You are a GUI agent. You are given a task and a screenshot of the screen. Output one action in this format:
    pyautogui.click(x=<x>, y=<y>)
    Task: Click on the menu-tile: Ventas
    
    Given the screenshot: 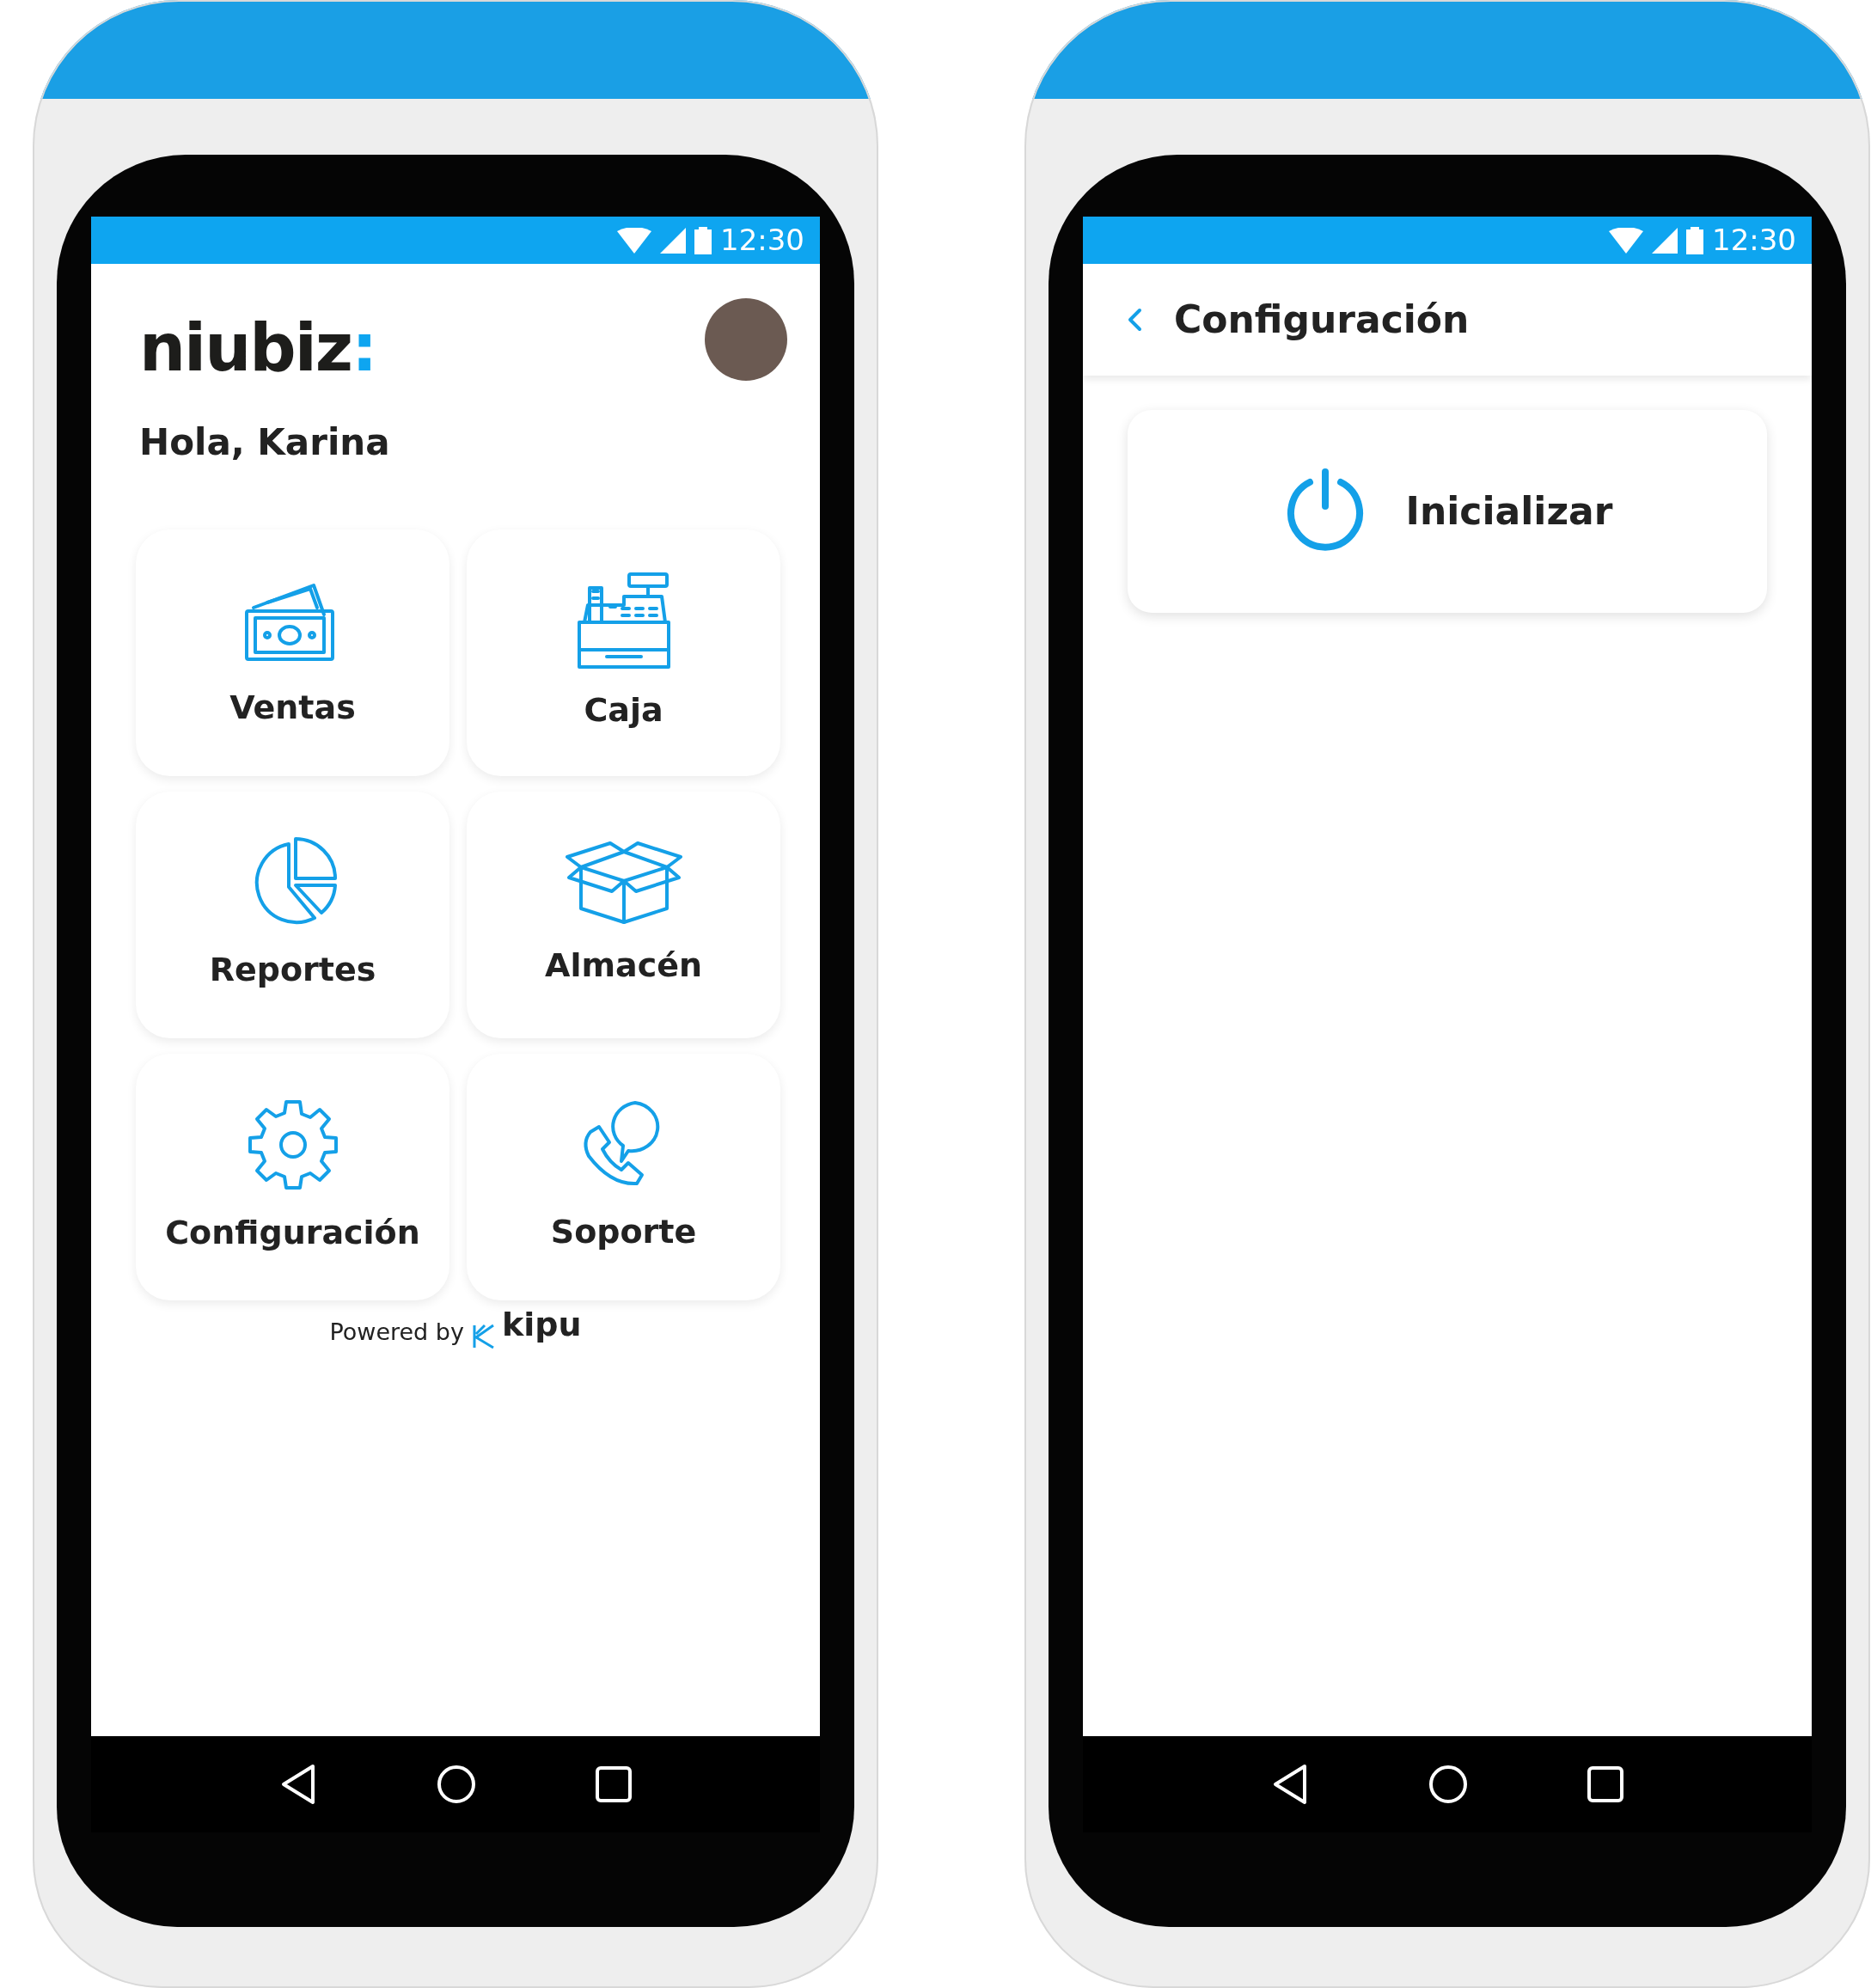 What is the action you would take?
    pyautogui.click(x=292, y=652)
    